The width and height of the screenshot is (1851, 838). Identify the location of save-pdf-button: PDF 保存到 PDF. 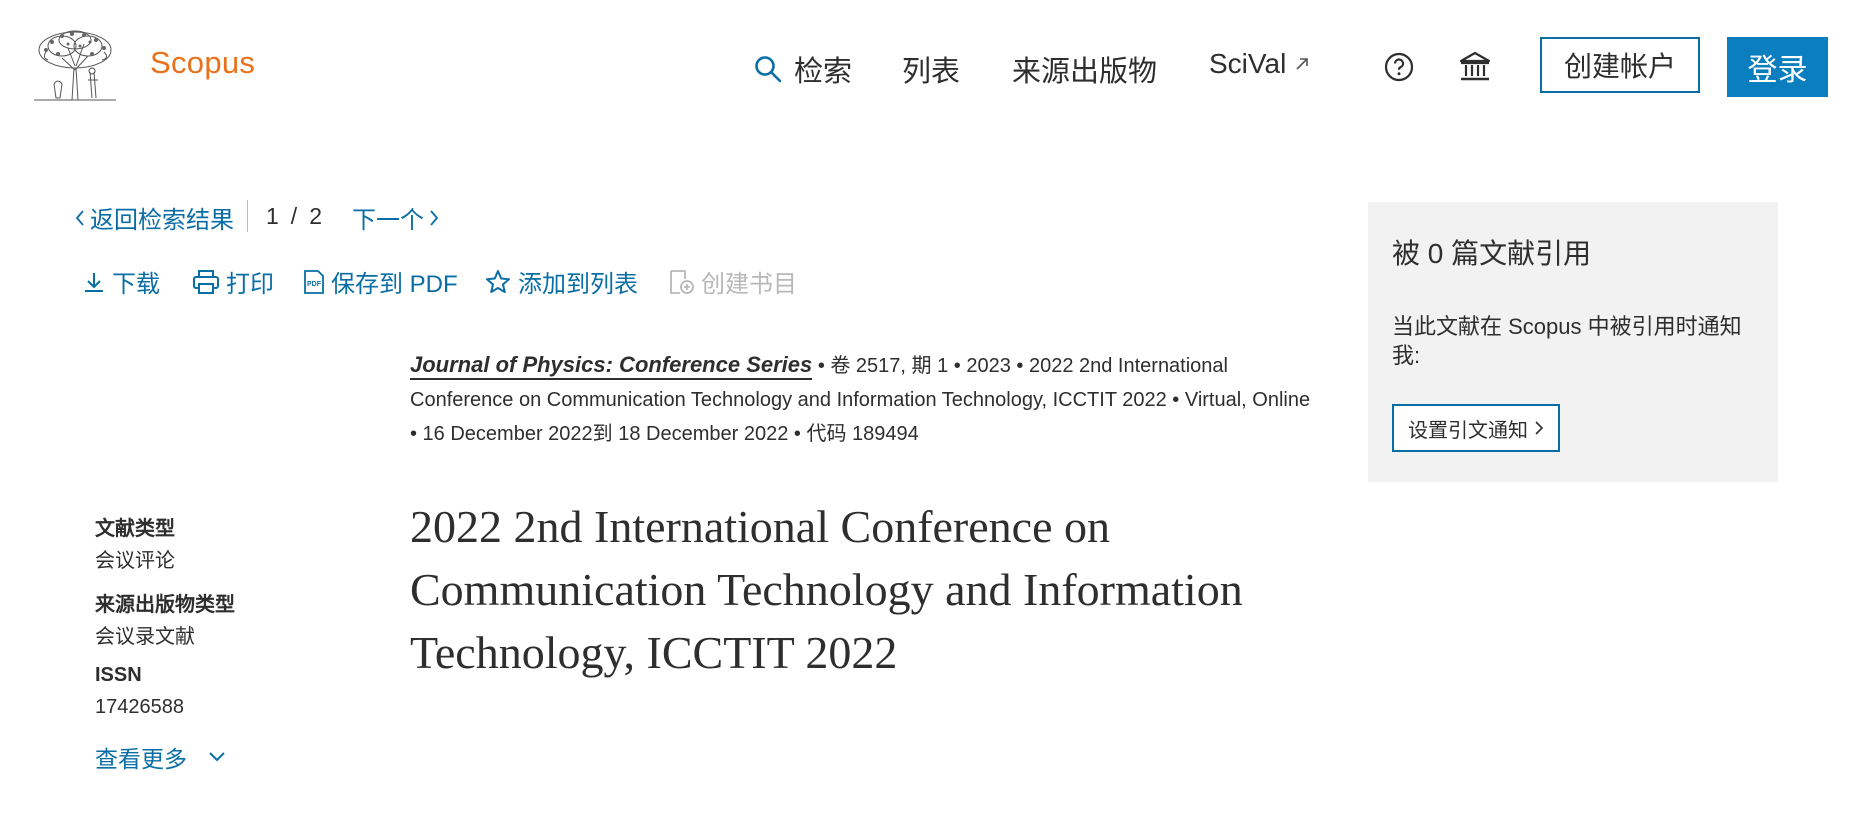
(380, 281).